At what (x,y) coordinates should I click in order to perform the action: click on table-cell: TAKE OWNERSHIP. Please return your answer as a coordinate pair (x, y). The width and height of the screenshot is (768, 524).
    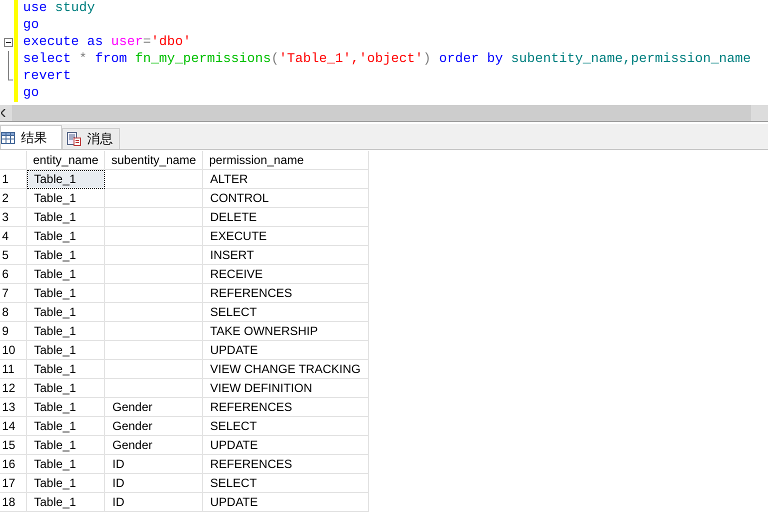
    Looking at the image, I should click on (285, 331).